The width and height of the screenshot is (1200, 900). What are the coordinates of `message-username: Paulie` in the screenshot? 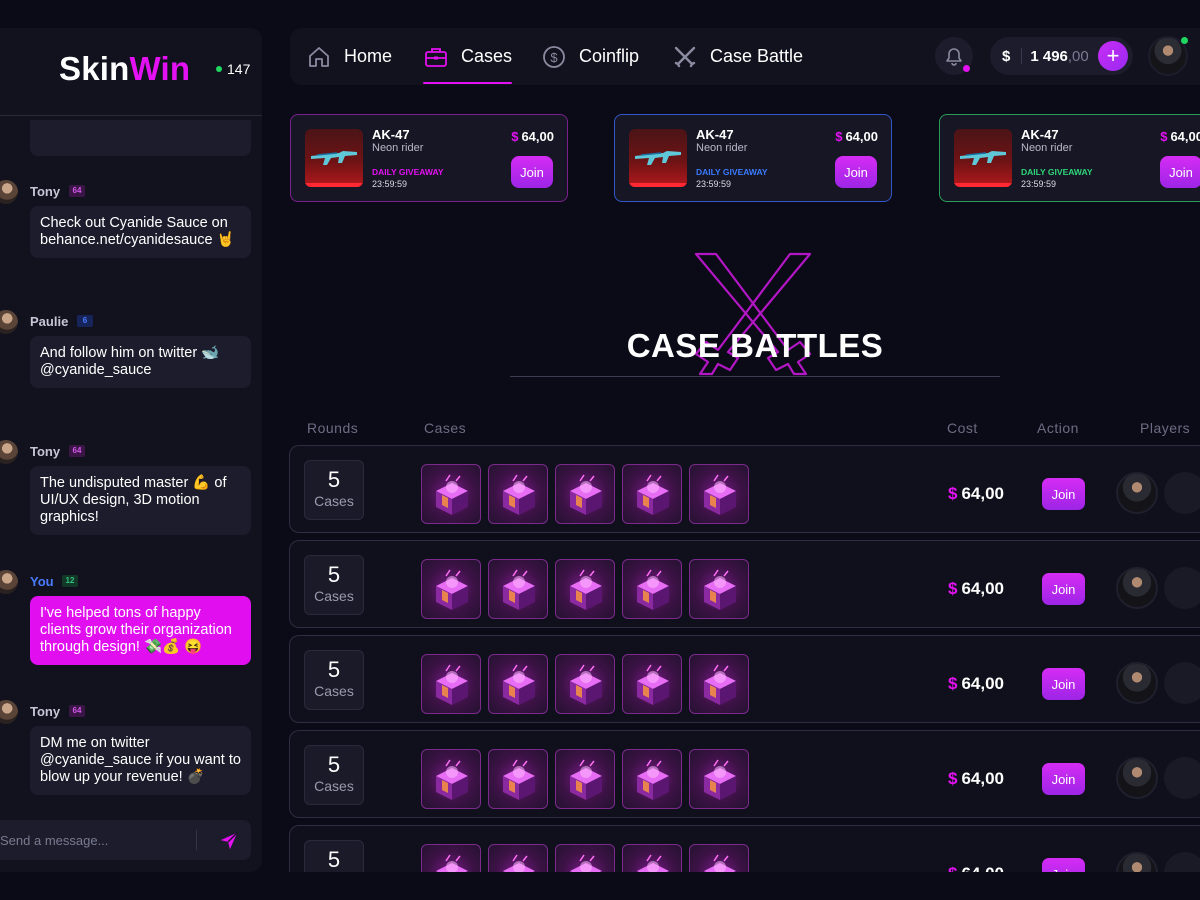 It's located at (49, 321).